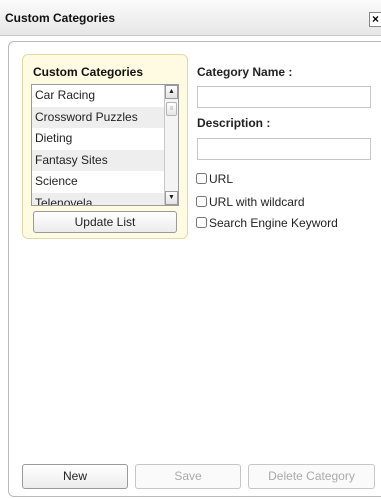 The width and height of the screenshot is (381, 499). I want to click on delete-category-button: Delete Category, so click(311, 476).